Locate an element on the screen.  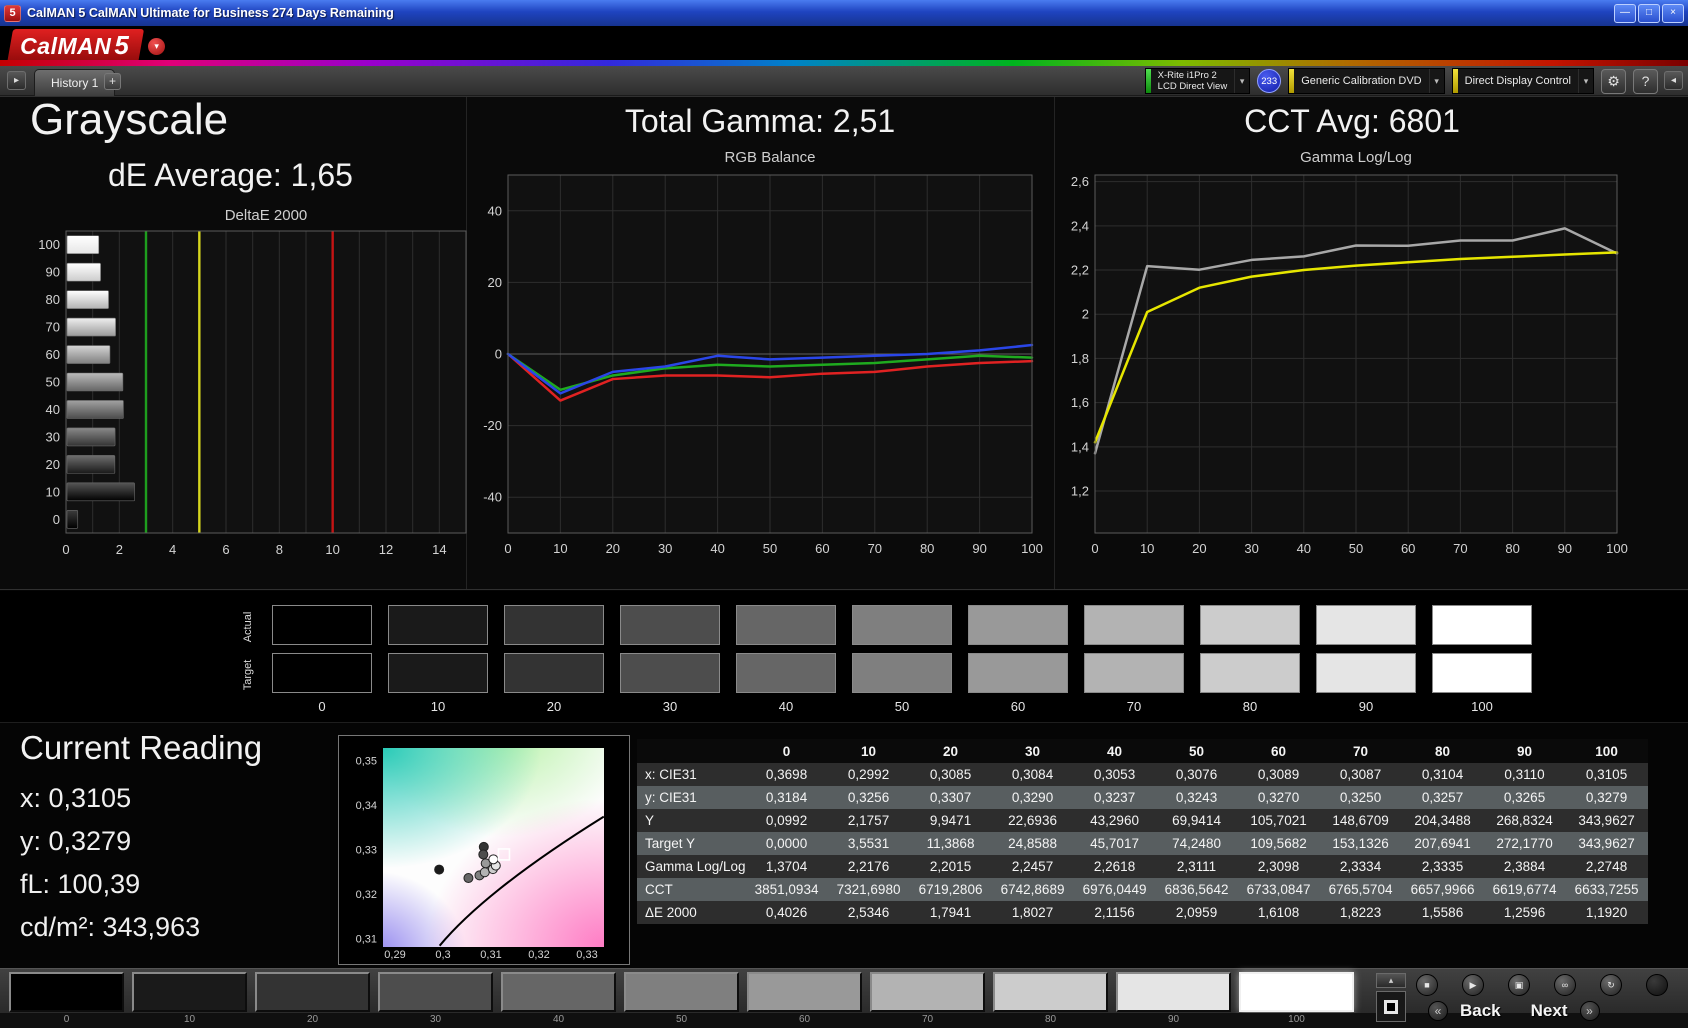
patch-level-label: 10 is located at coordinates (189, 1019).